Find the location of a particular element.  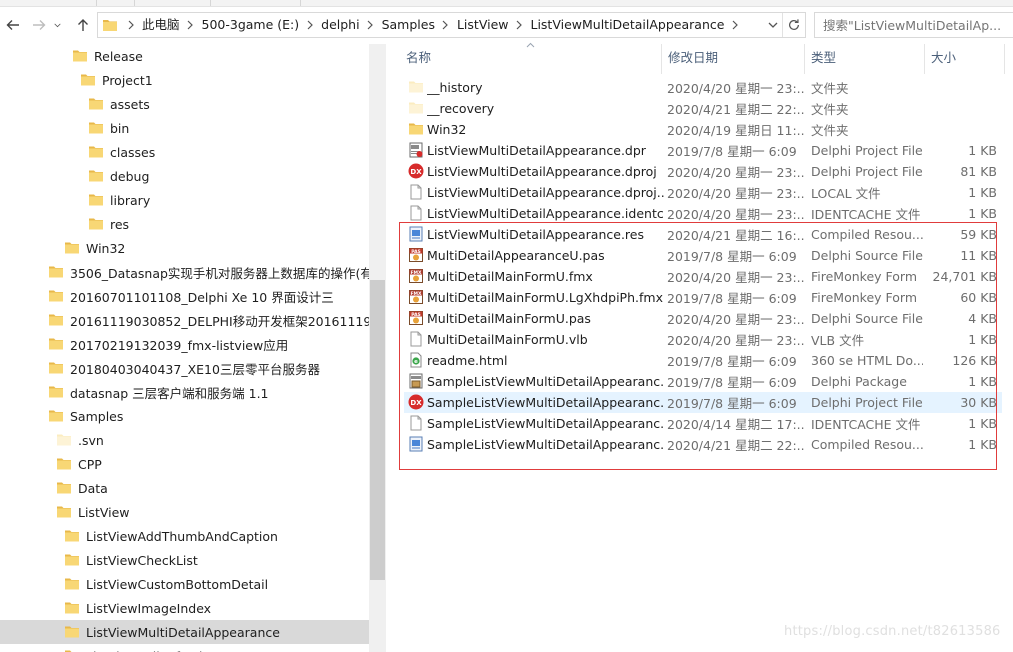

nav-item-label: Samples is located at coordinates (97, 416).